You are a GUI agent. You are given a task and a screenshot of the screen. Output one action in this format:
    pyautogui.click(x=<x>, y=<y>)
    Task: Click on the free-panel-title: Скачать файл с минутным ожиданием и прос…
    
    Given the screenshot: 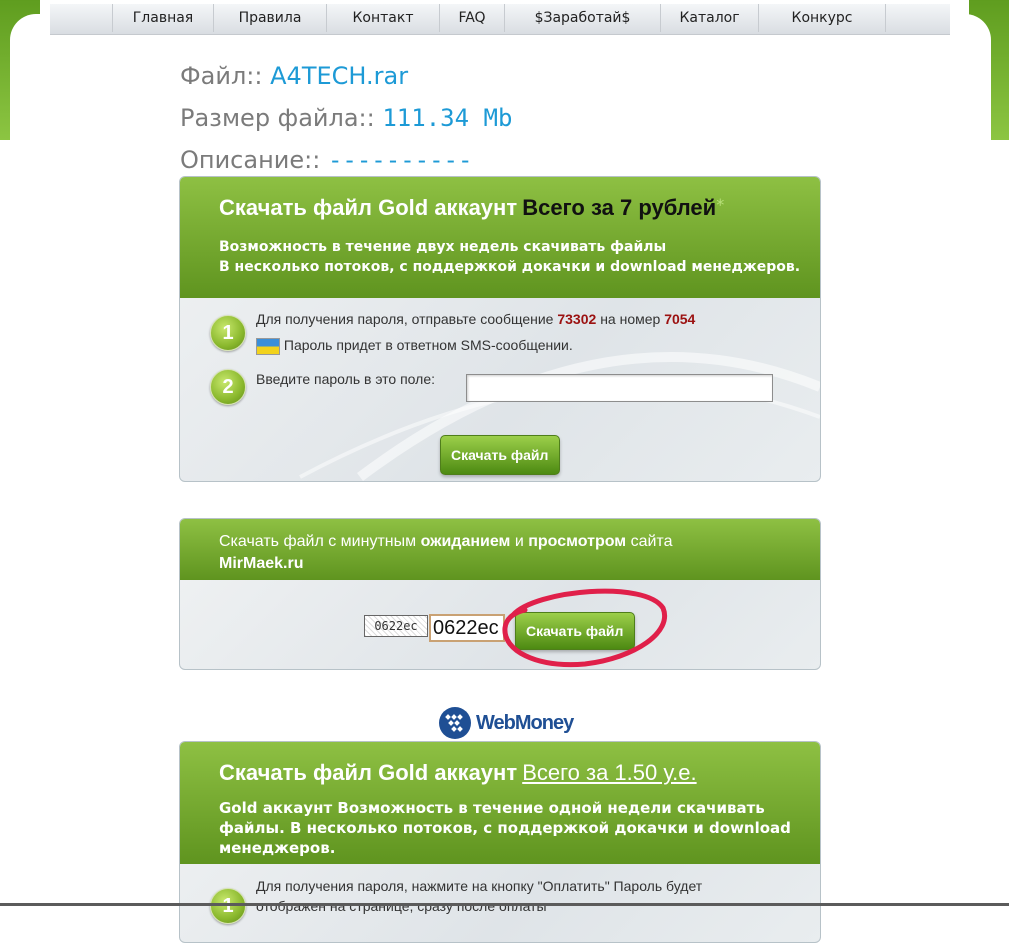 What is the action you would take?
    pyautogui.click(x=509, y=553)
    